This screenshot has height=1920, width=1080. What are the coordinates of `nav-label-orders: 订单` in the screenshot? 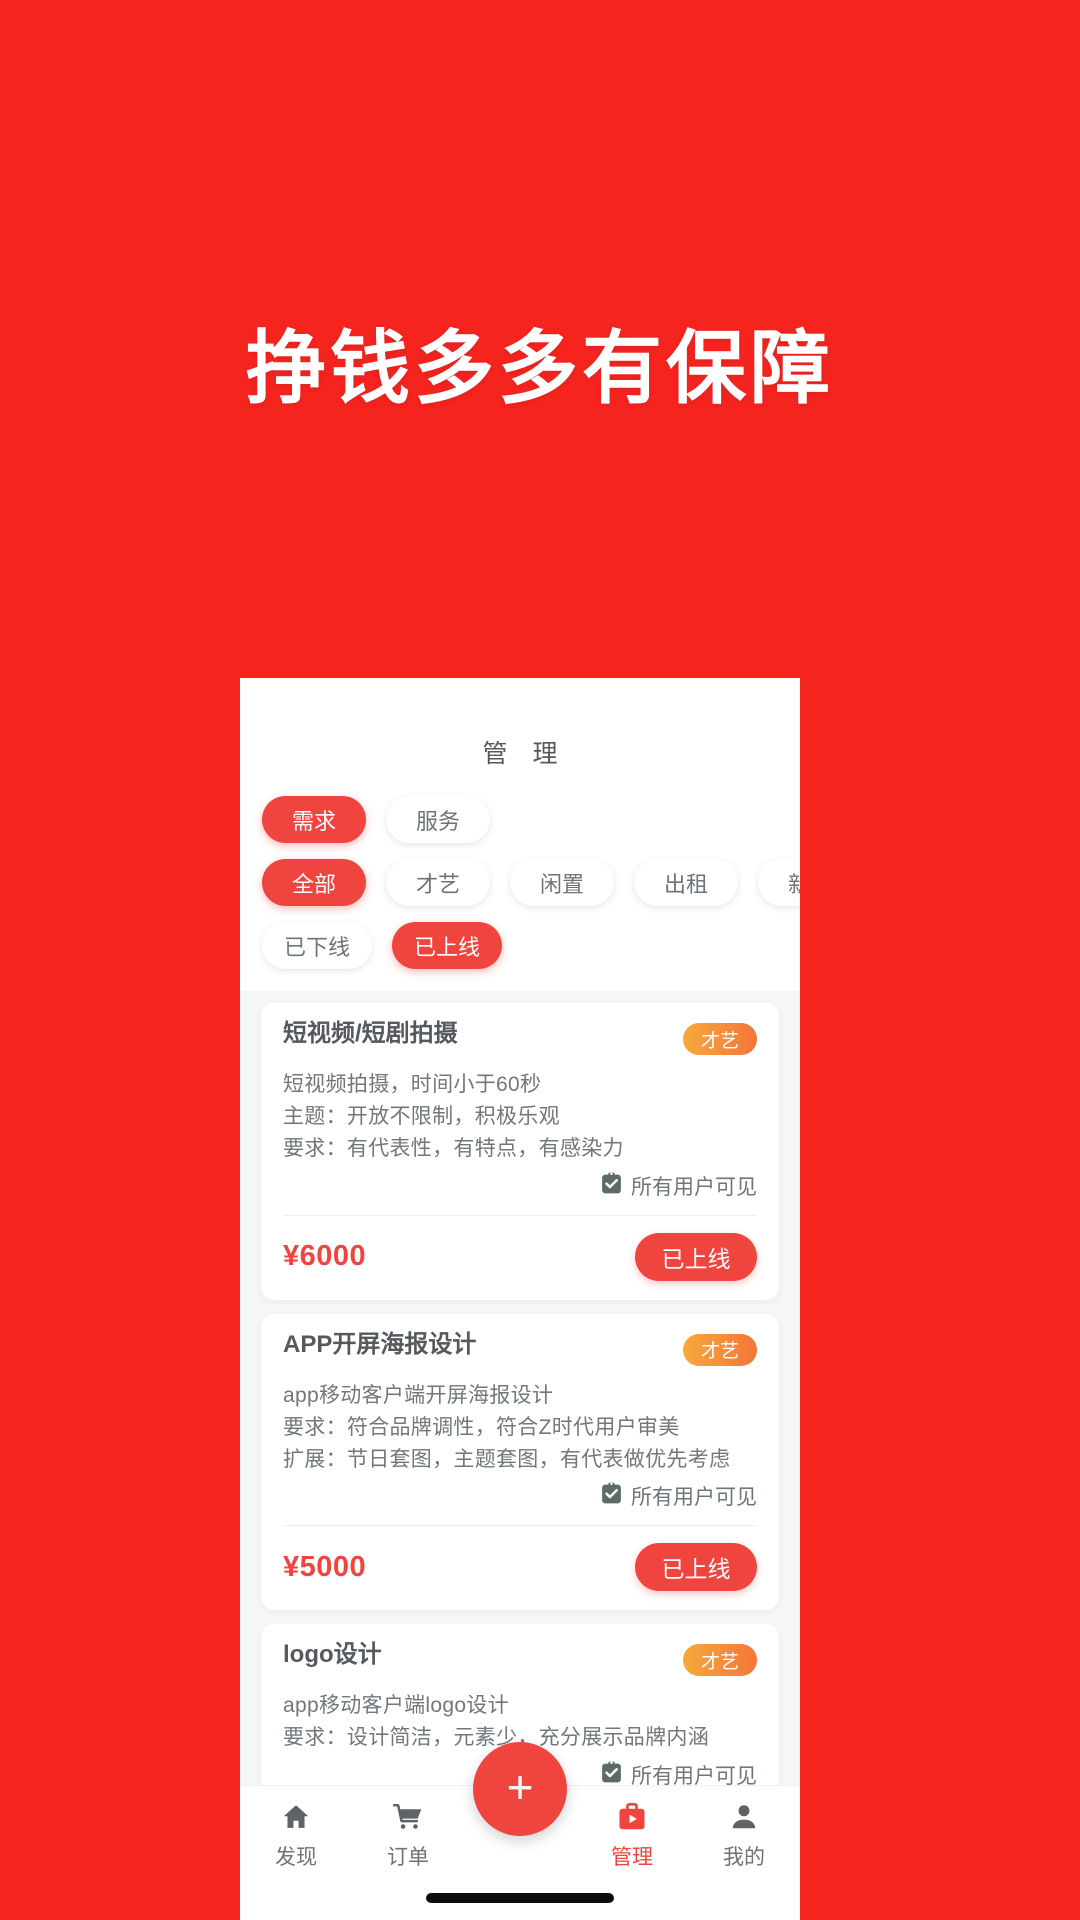 It's located at (408, 1857).